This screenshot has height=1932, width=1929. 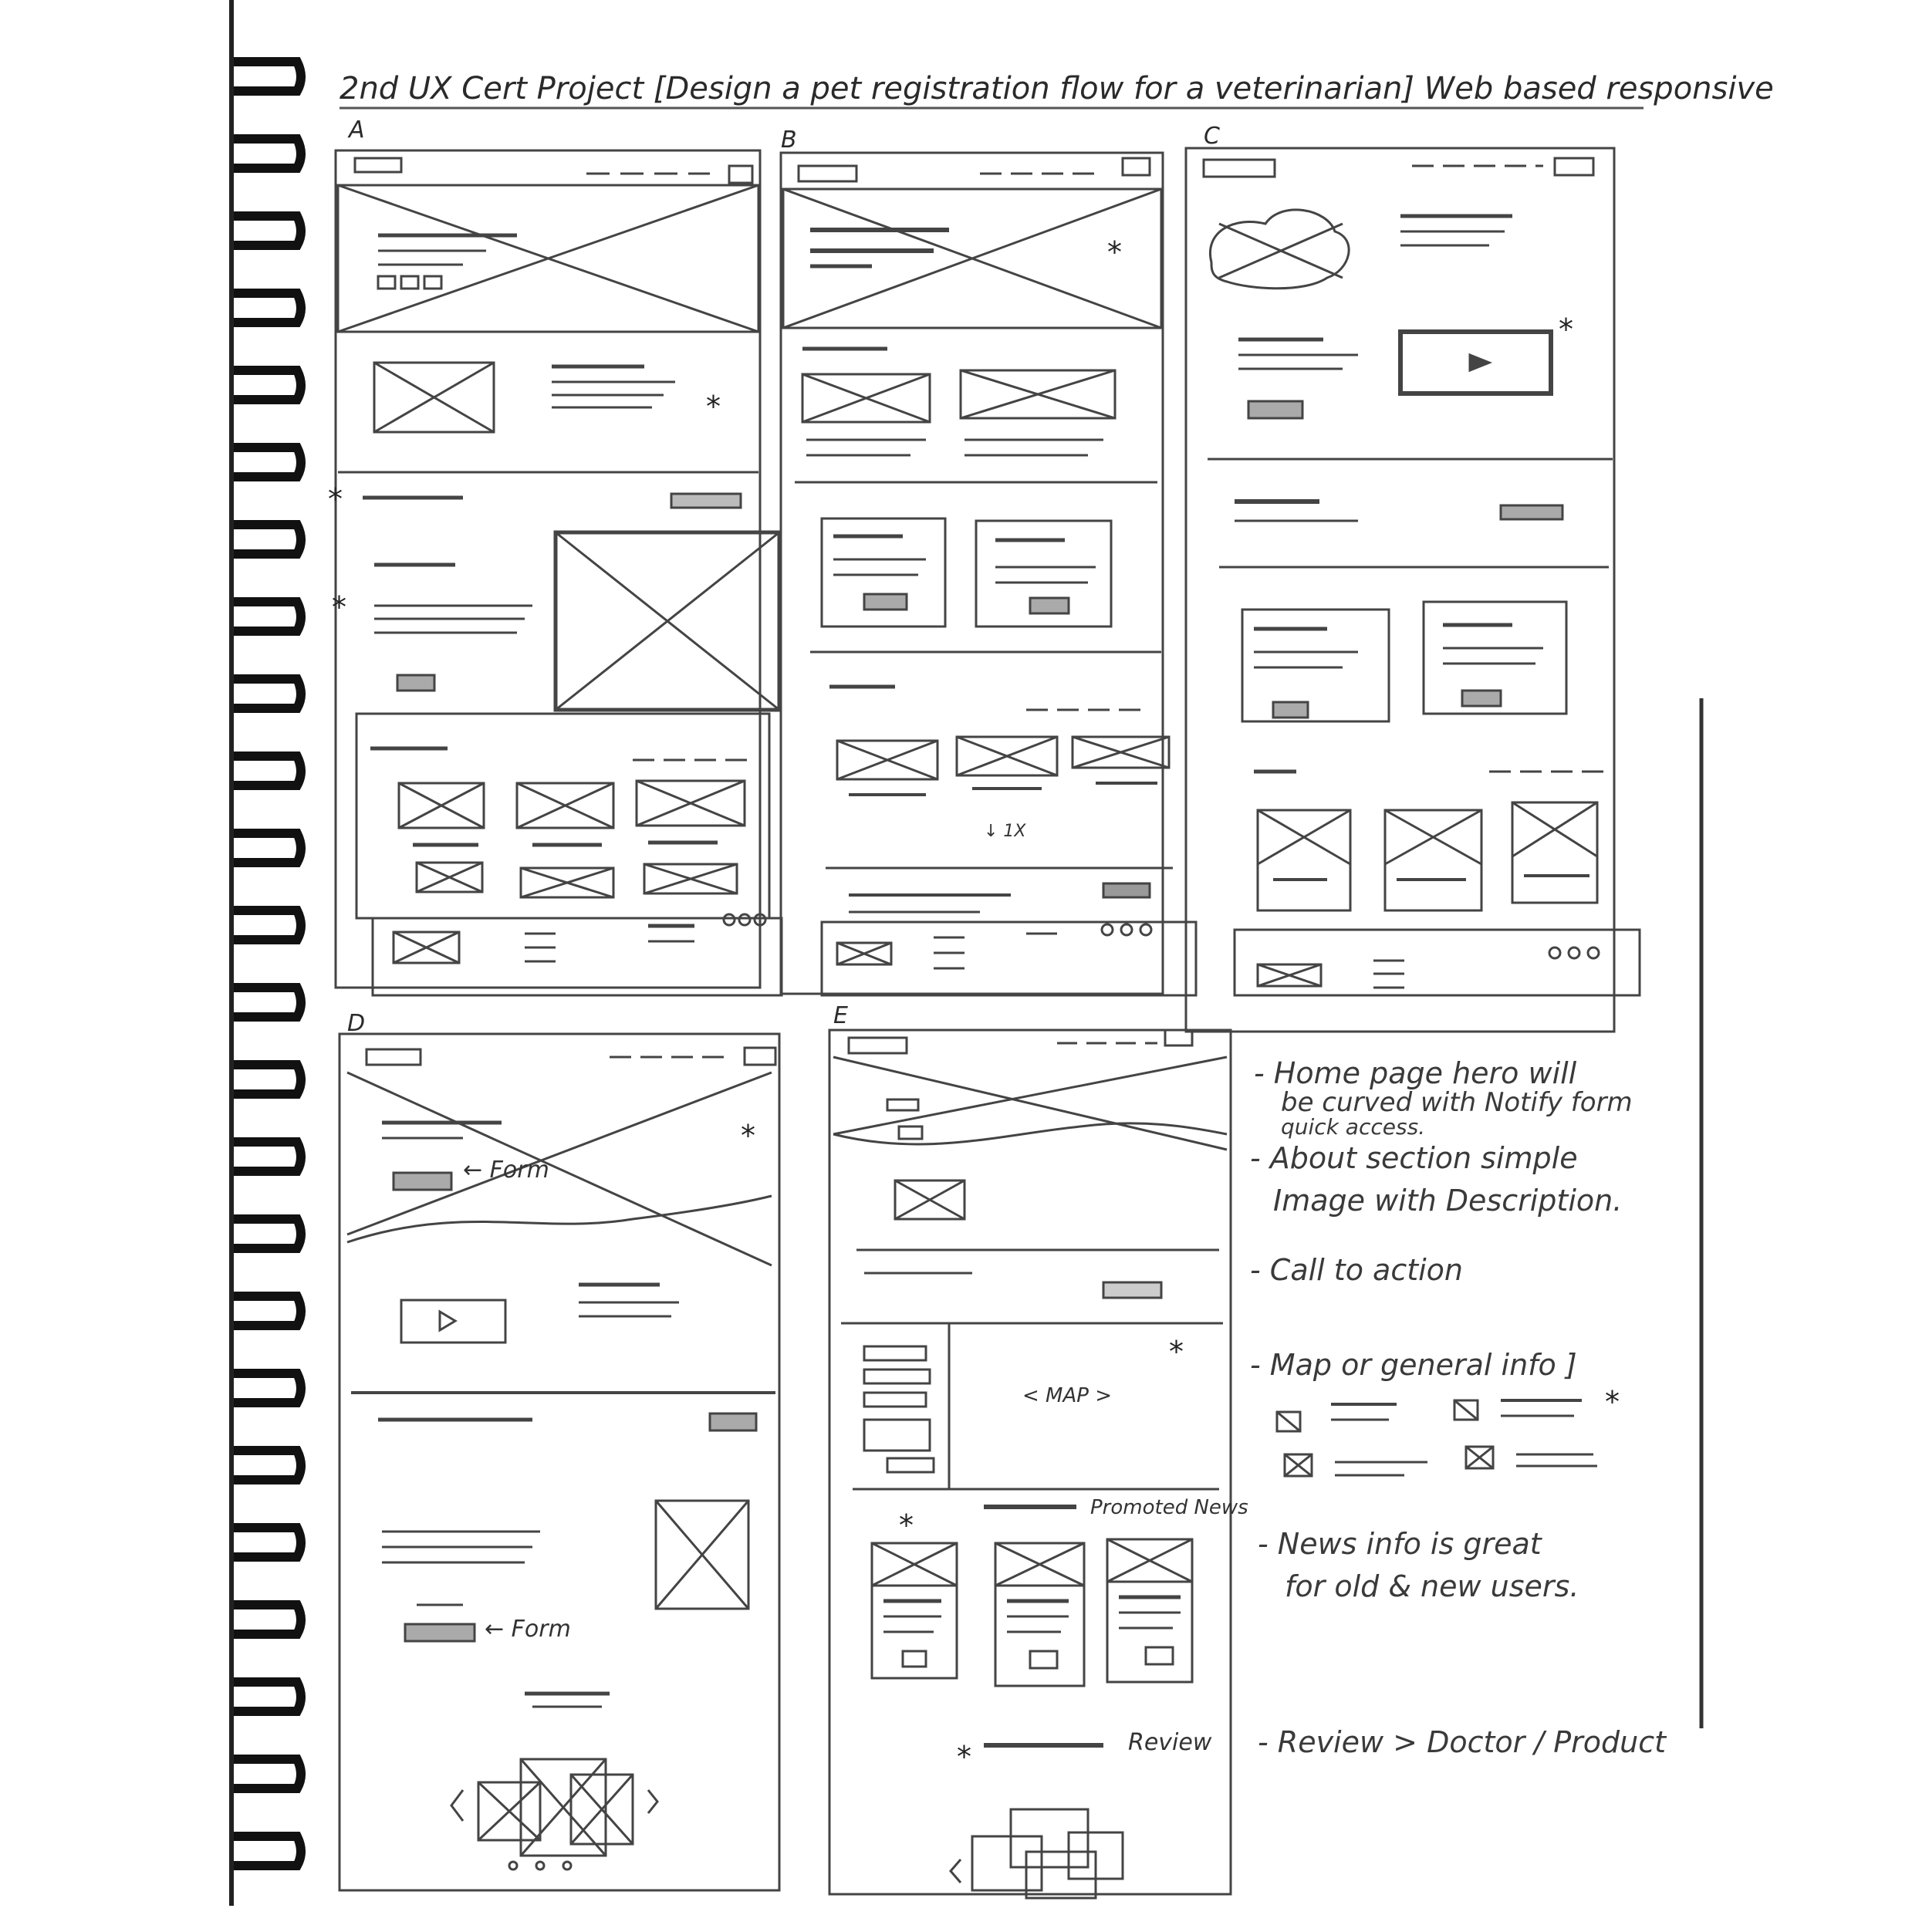 What do you see at coordinates (1462, 1742) in the screenshot?
I see `note-review: - Review > Doctor / Product` at bounding box center [1462, 1742].